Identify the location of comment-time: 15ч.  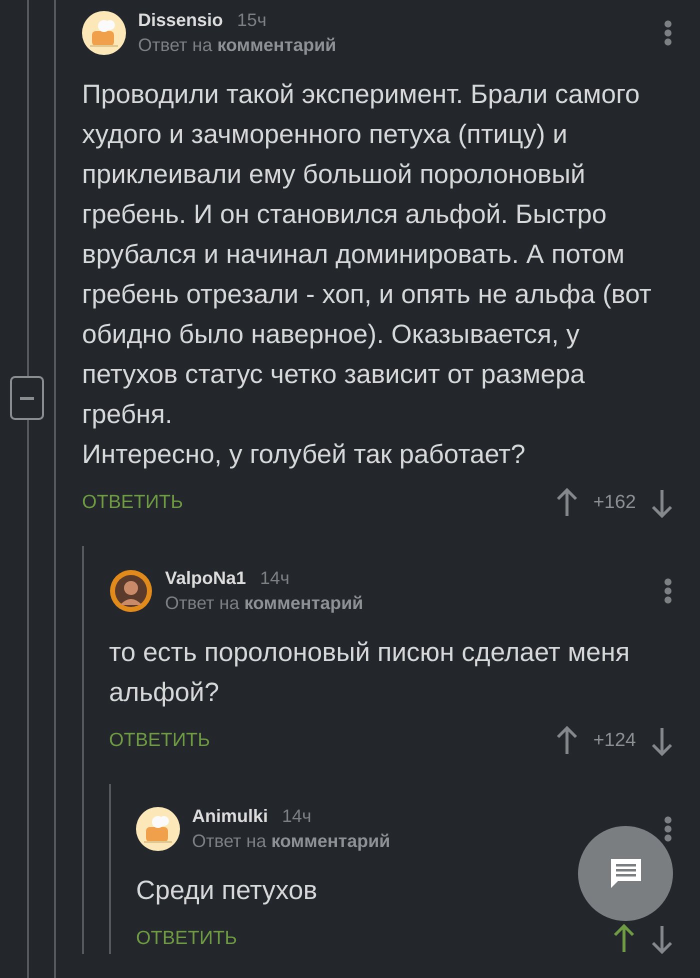
(251, 20).